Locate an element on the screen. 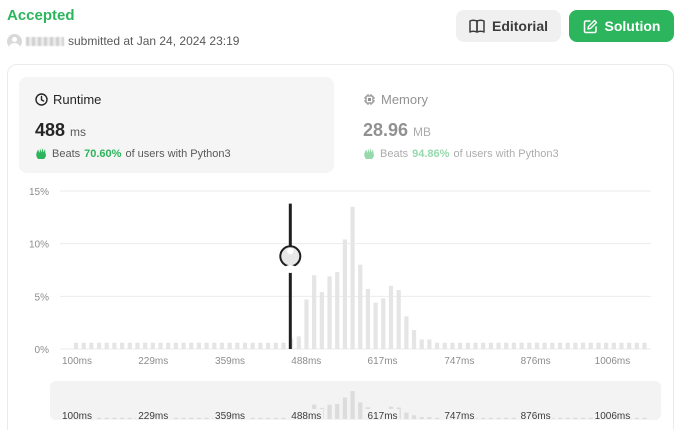 The image size is (683, 430). memory-value: 28.96 is located at coordinates (386, 130).